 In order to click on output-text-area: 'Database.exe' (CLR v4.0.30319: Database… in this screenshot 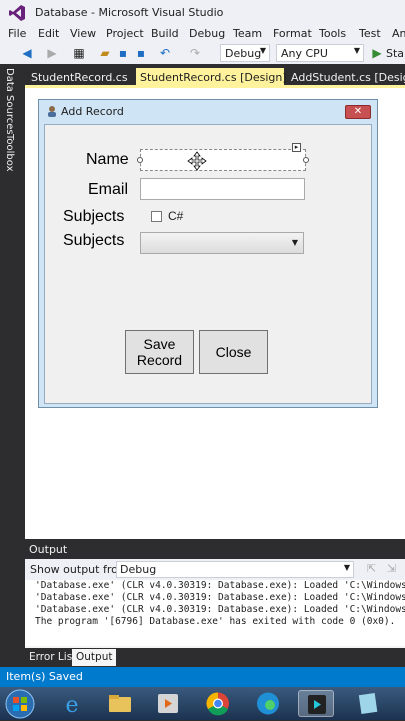, I will do `click(215, 613)`.